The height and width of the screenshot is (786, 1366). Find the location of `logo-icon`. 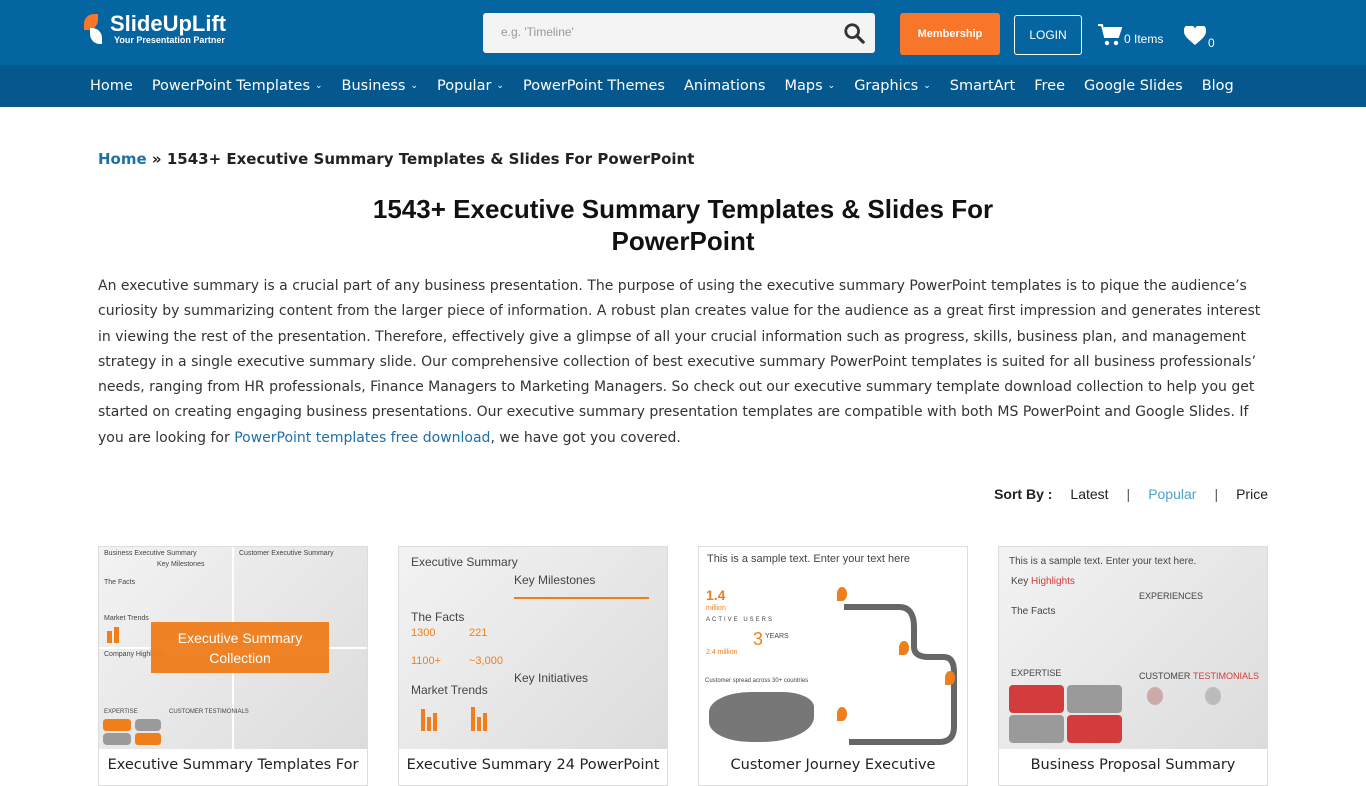

logo-icon is located at coordinates (94, 29).